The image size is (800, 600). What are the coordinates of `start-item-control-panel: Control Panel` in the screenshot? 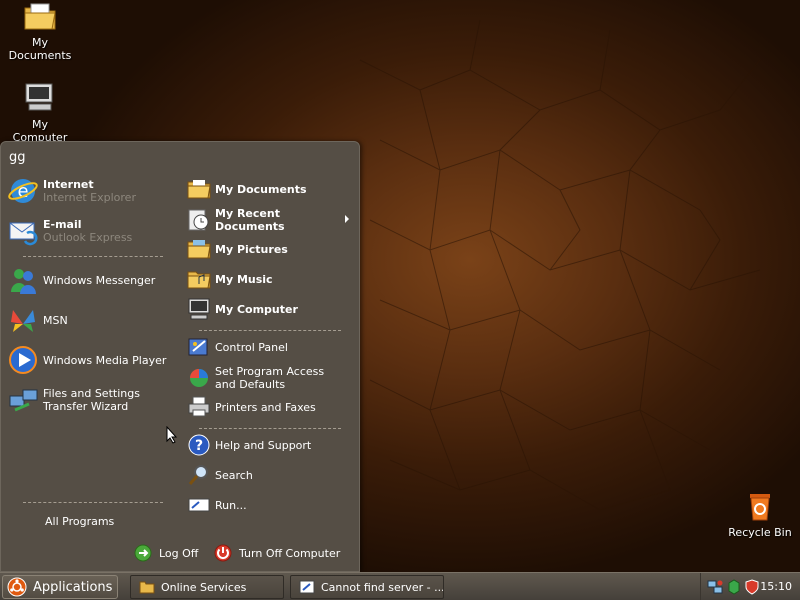 It's located at (237, 347).